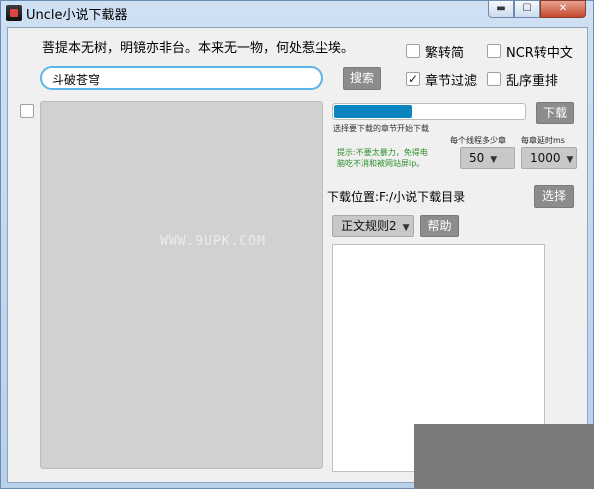 Image resolution: width=594 pixels, height=489 pixels. I want to click on interval-label: 每章延时ms, so click(543, 140).